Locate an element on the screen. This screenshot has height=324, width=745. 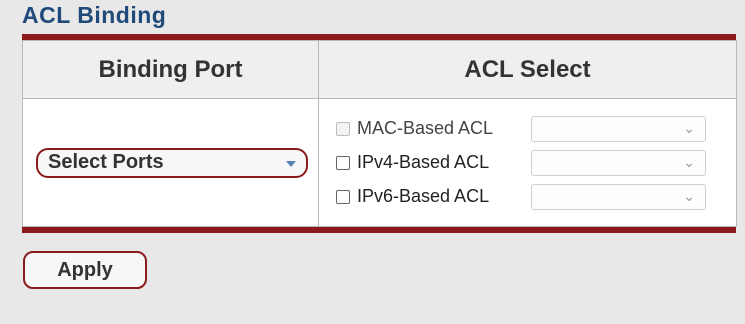
acl-select-header: ACL Select is located at coordinates (527, 69).